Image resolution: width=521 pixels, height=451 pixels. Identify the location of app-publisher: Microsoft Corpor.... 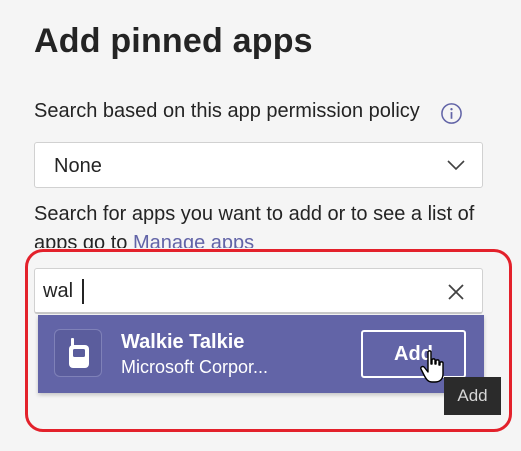
(195, 367).